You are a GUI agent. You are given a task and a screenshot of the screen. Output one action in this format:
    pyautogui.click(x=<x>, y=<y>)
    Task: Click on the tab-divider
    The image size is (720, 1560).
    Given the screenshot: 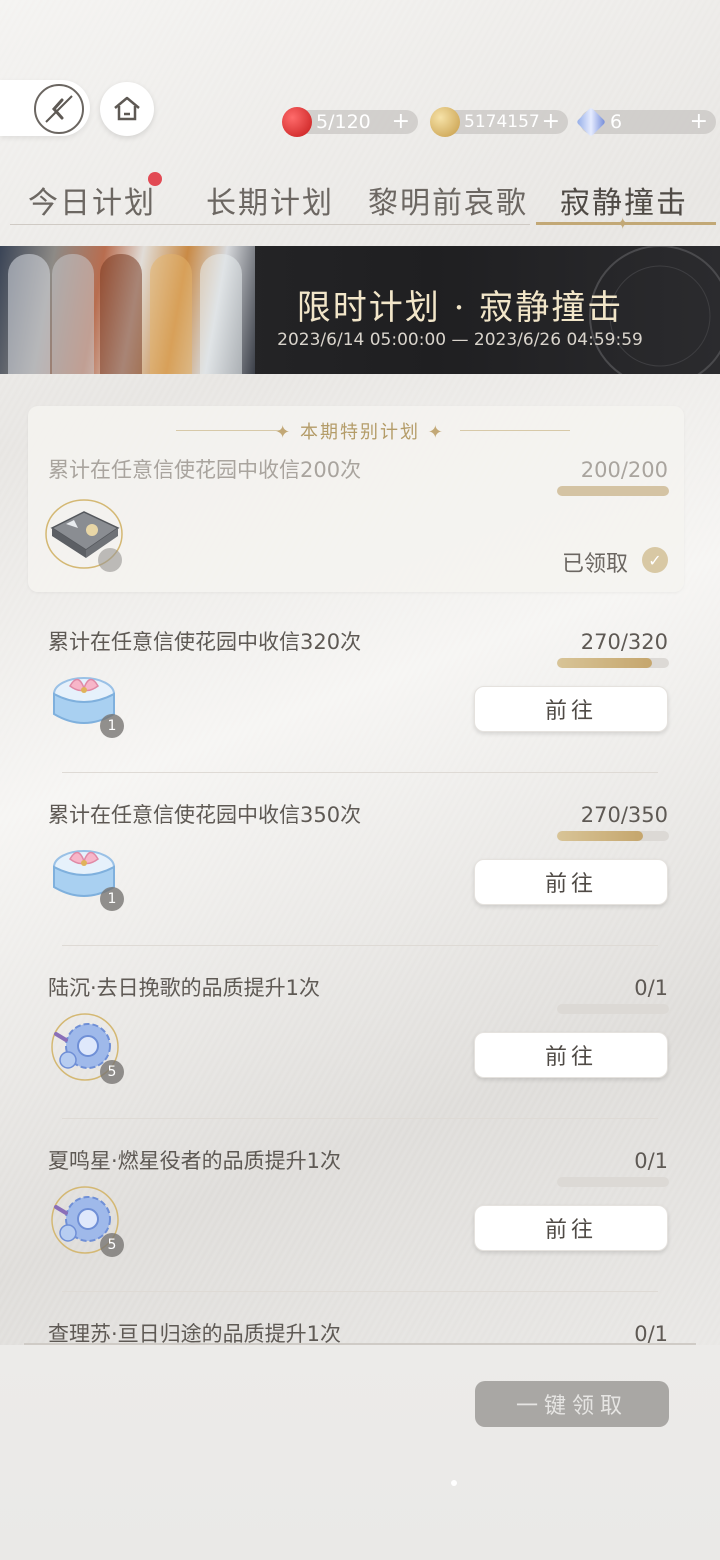 What is the action you would take?
    pyautogui.click(x=270, y=224)
    